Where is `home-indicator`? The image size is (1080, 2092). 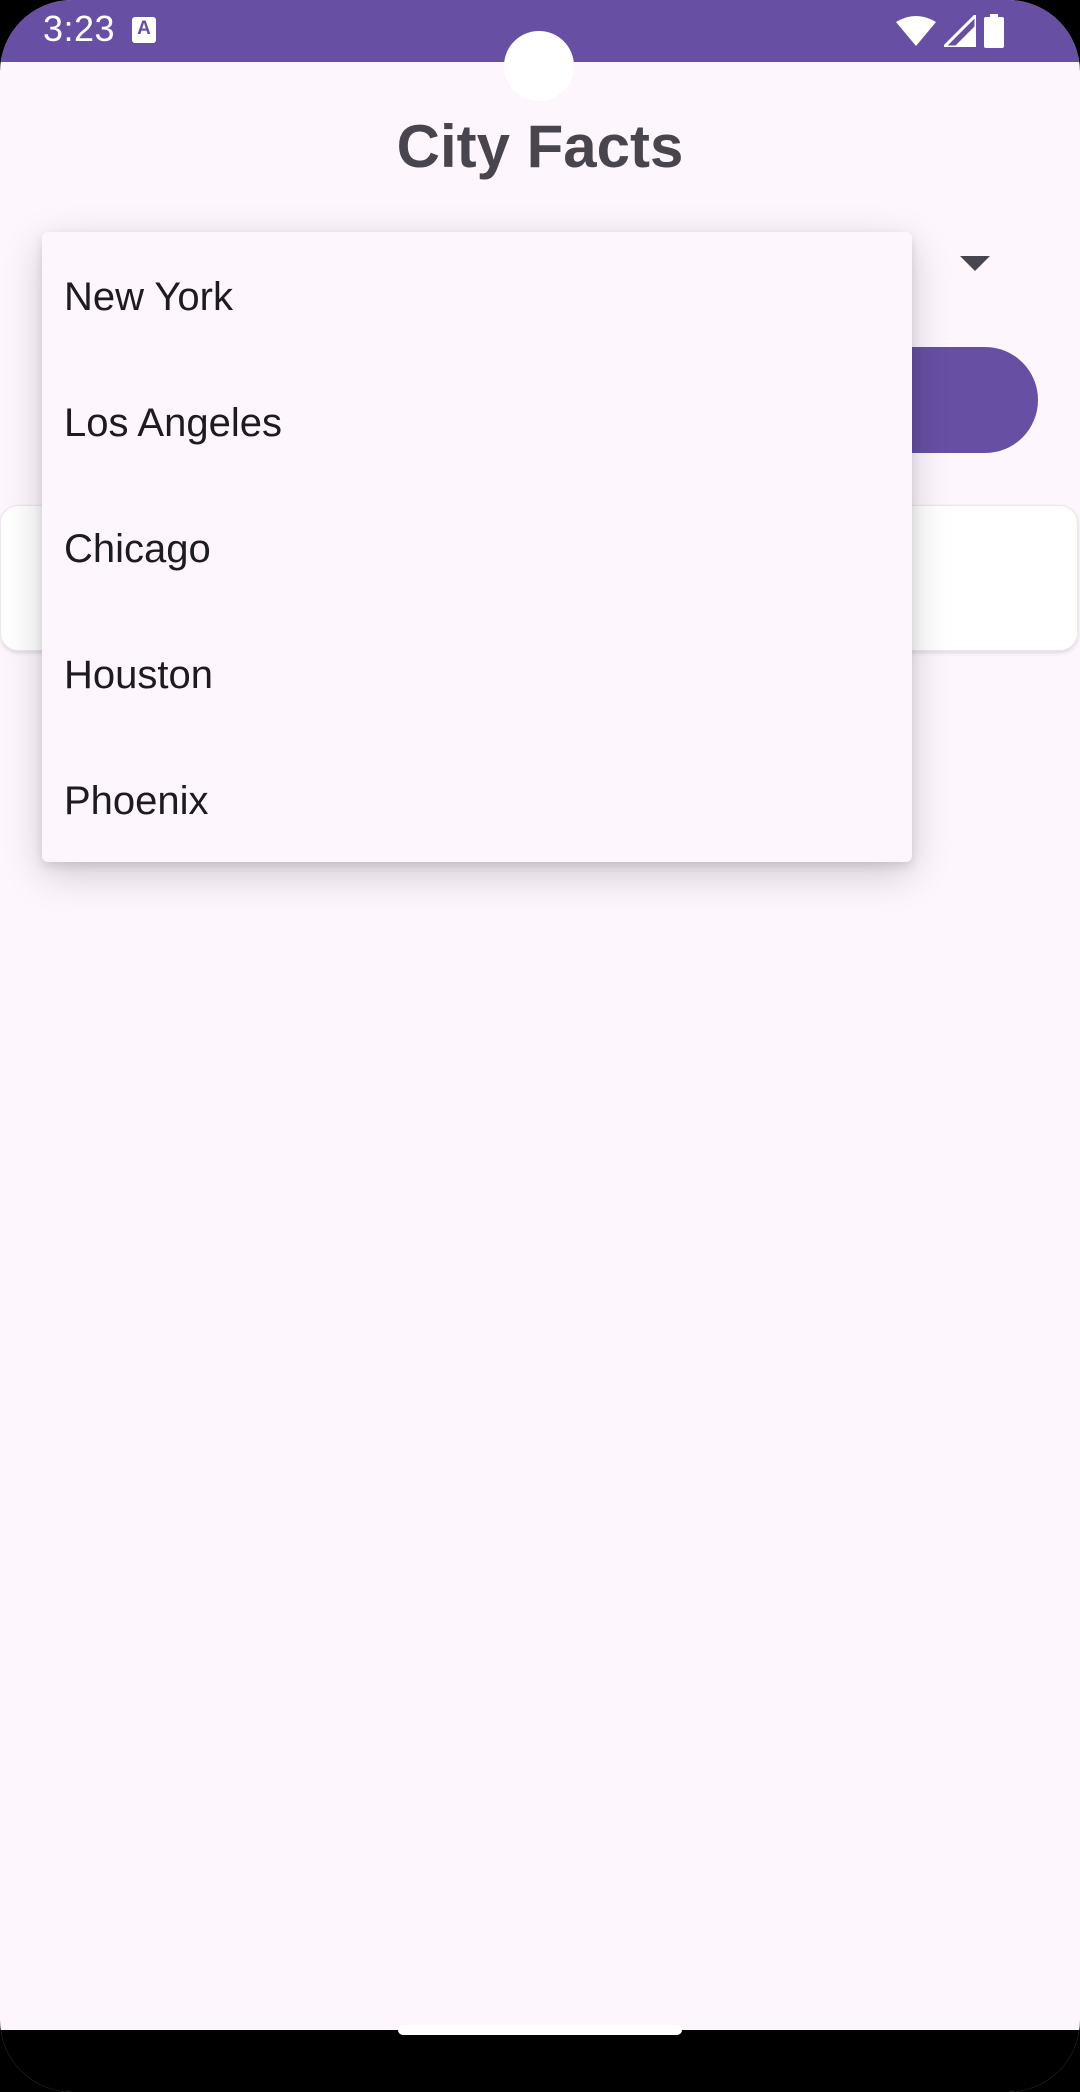 home-indicator is located at coordinates (540, 2030).